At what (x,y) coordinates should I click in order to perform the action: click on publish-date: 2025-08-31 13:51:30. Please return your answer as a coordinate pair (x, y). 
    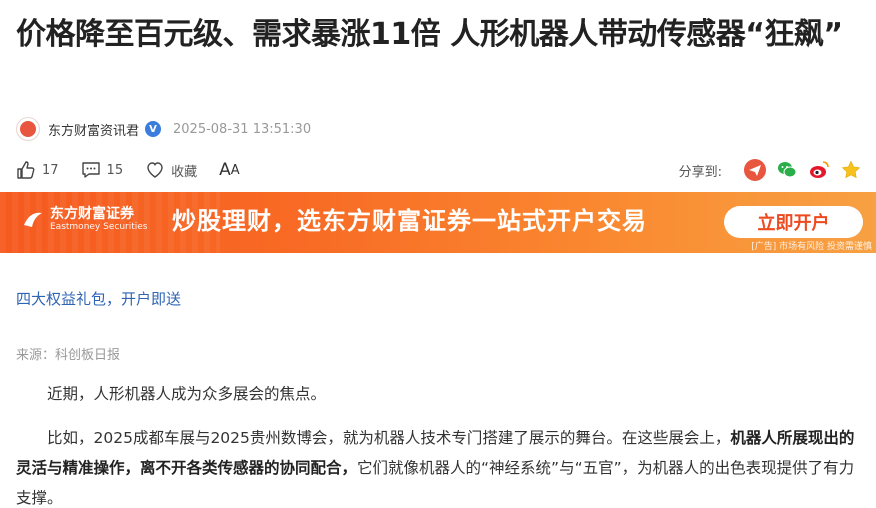
    Looking at the image, I should click on (242, 129).